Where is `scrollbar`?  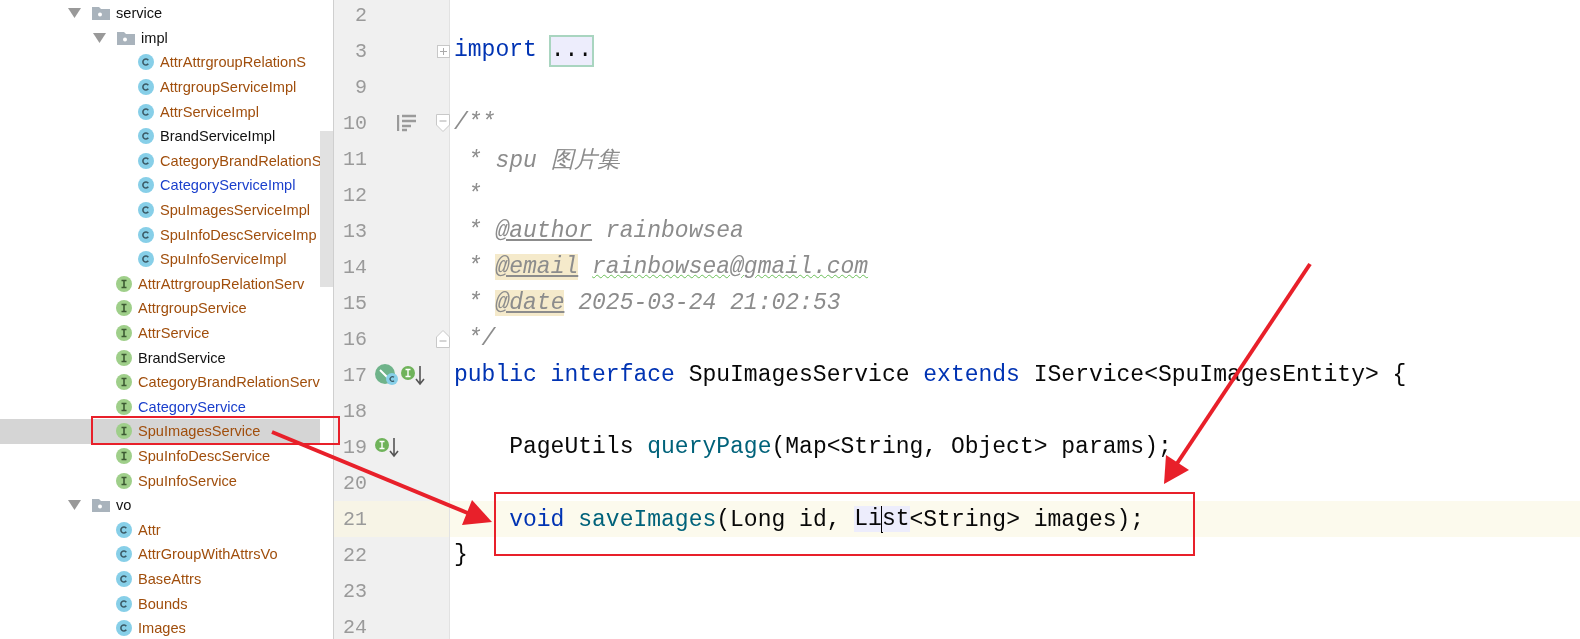 scrollbar is located at coordinates (326, 209).